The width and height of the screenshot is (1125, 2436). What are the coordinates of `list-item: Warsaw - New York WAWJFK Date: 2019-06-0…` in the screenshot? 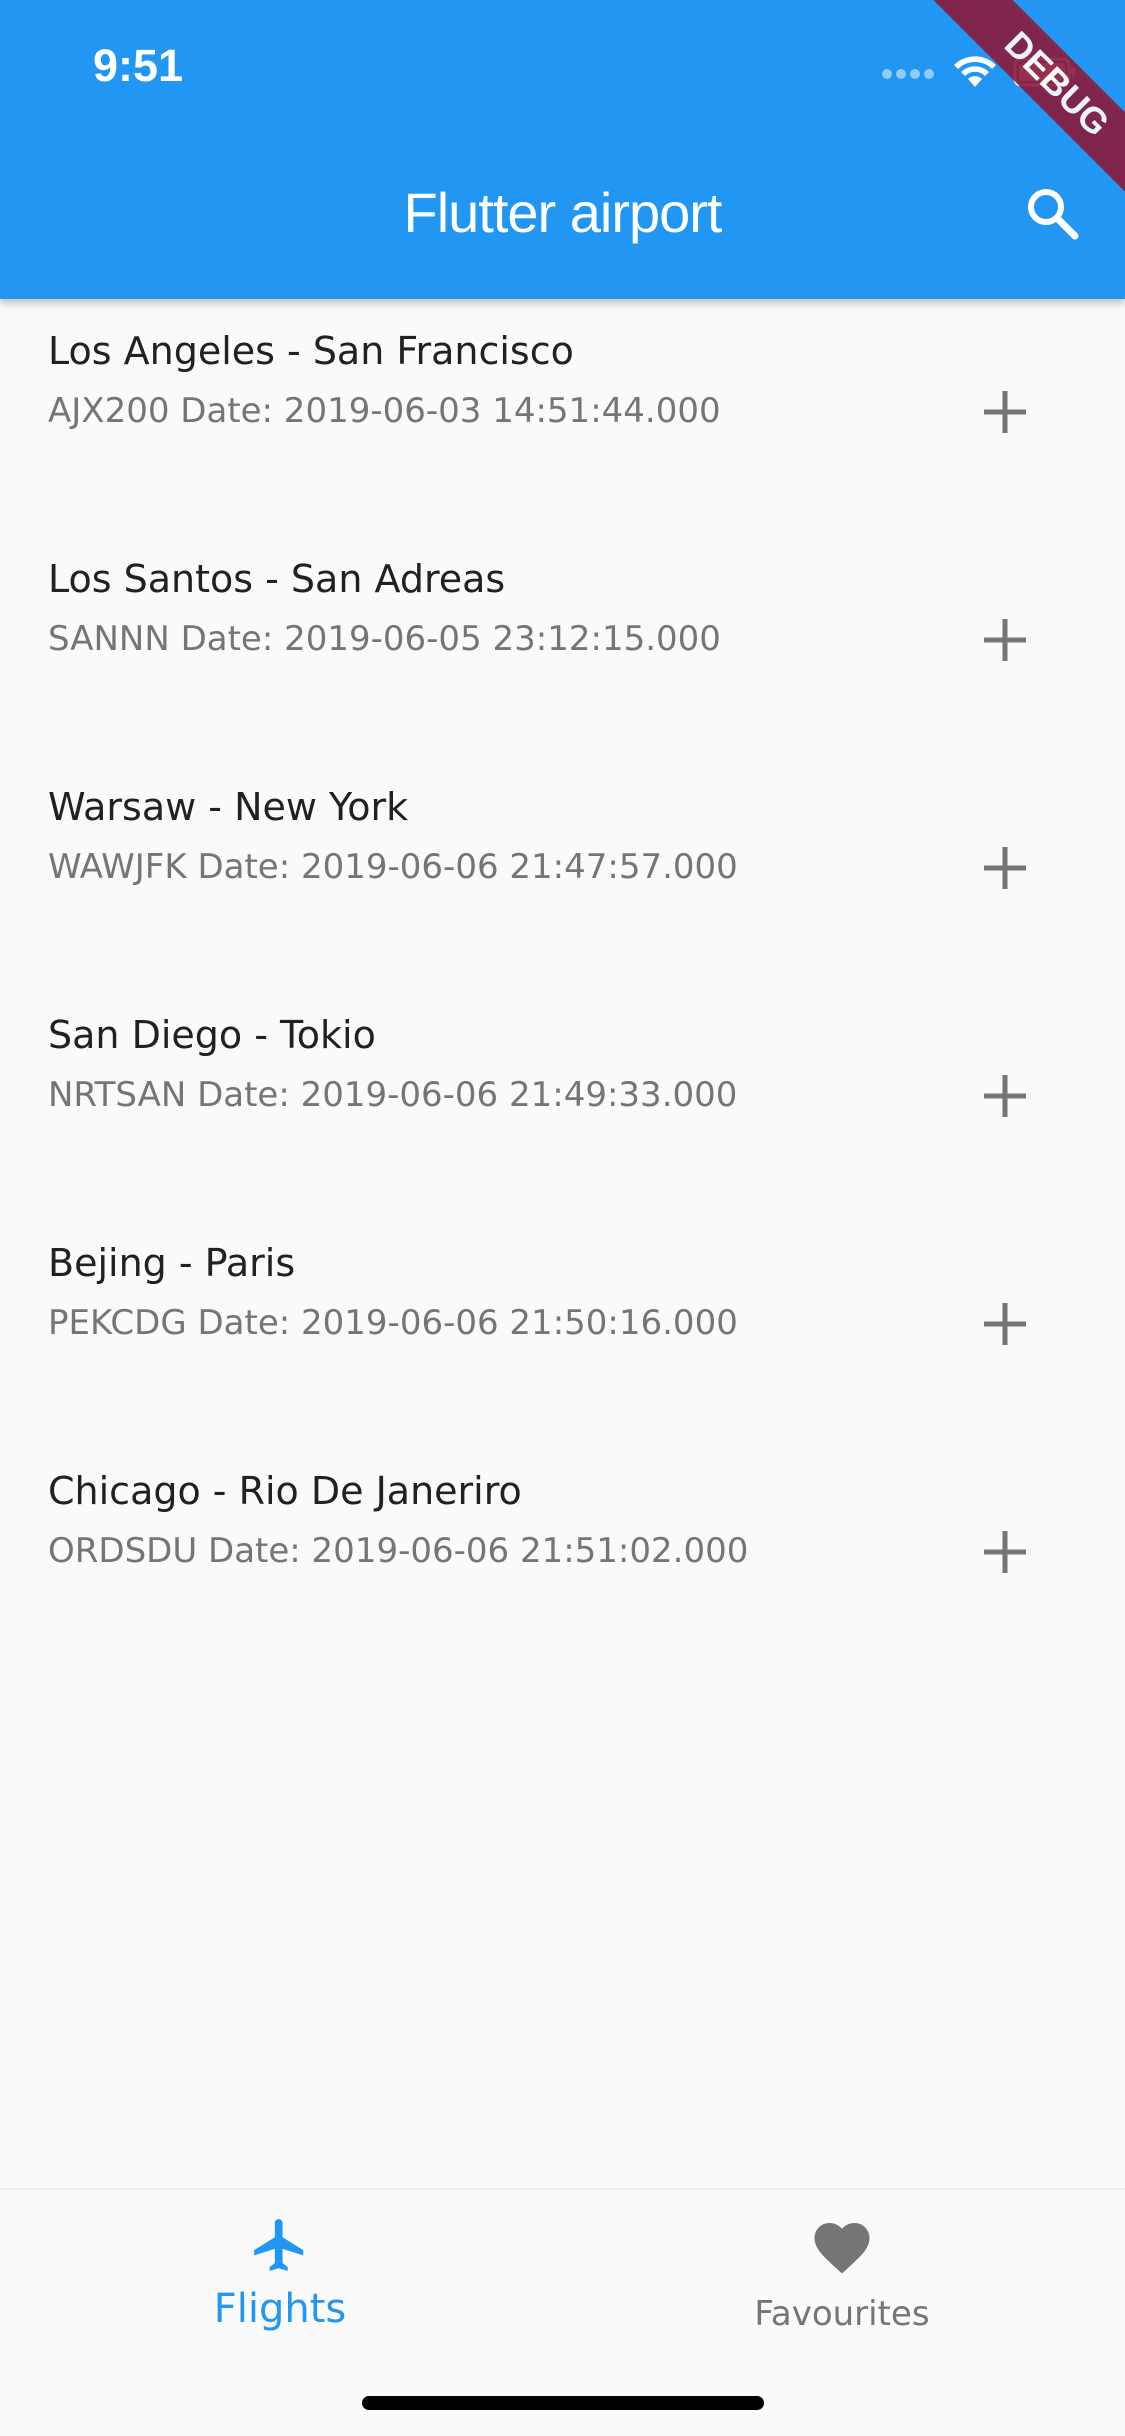 It's located at (562, 869).